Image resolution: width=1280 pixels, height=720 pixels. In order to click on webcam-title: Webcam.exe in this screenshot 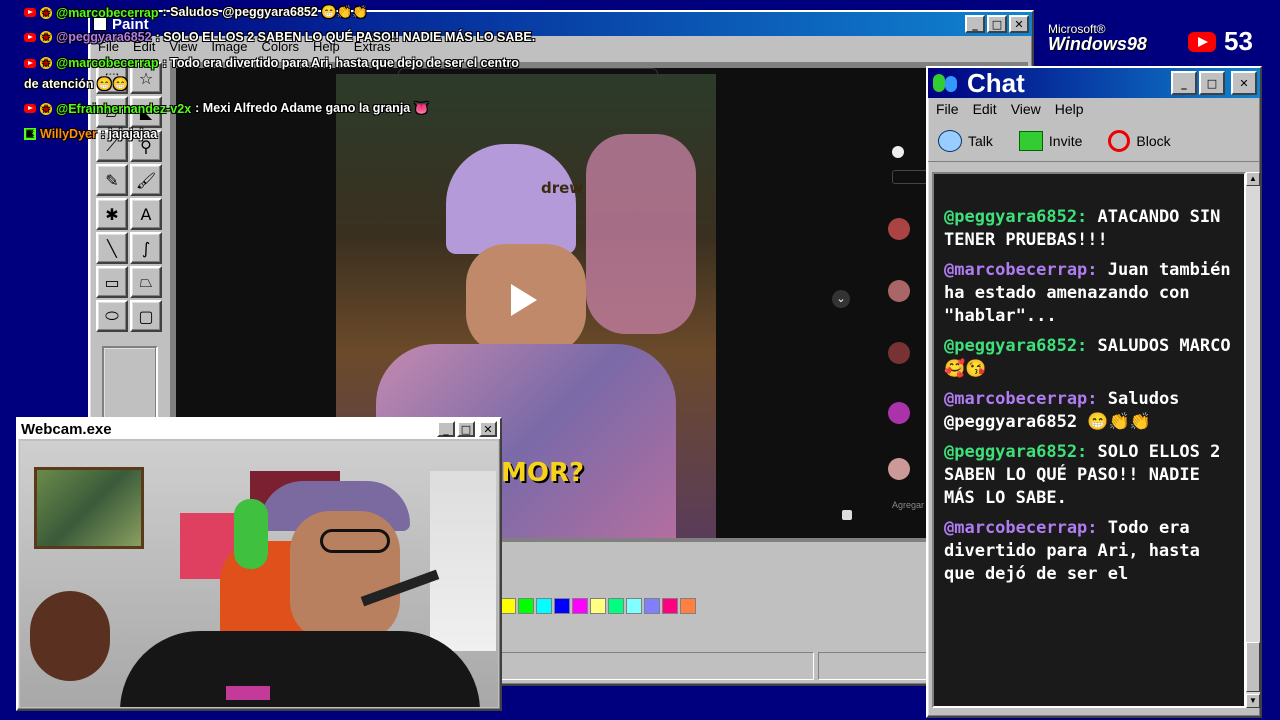, I will do `click(66, 429)`.